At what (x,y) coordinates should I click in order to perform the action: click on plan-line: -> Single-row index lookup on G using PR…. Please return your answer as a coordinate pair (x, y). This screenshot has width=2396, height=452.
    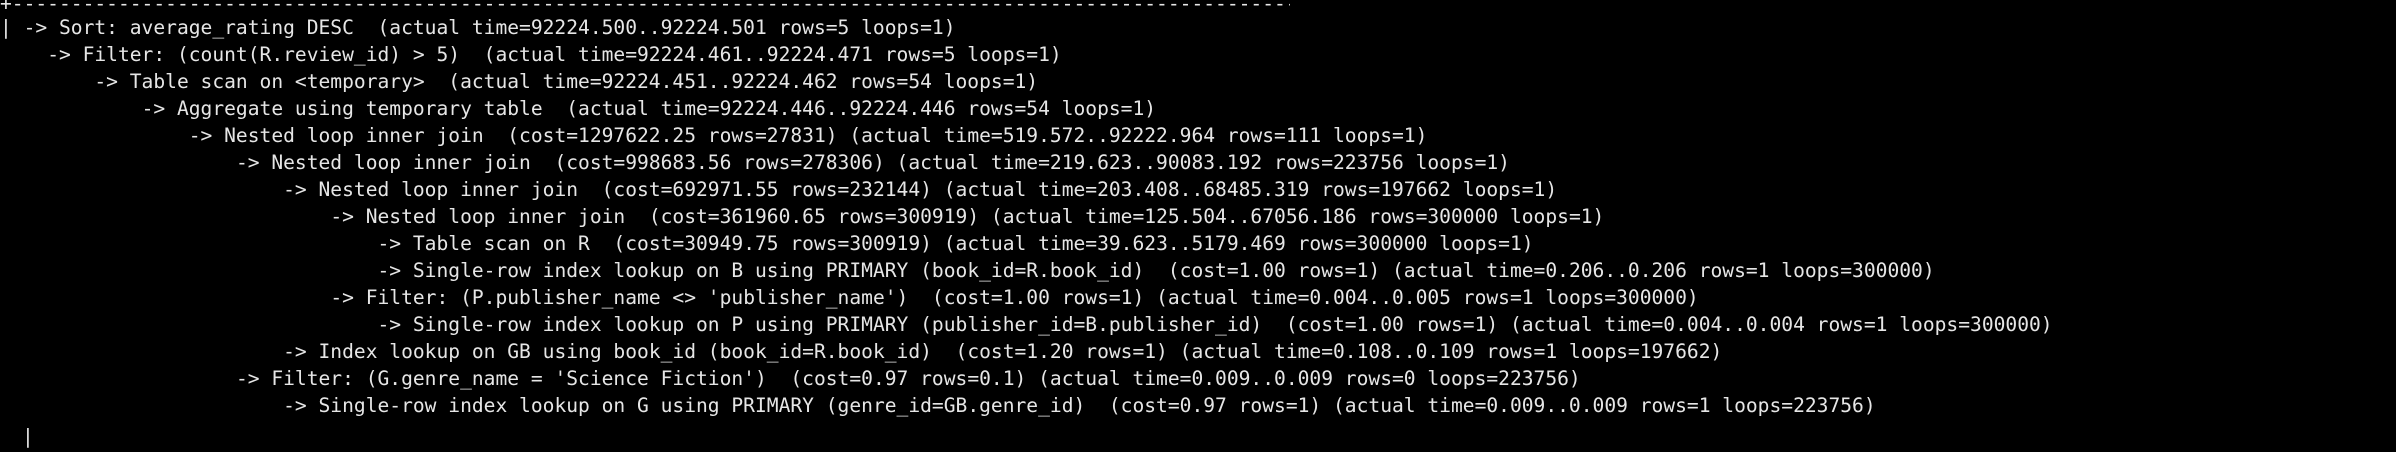
    Looking at the image, I should click on (1026, 405).